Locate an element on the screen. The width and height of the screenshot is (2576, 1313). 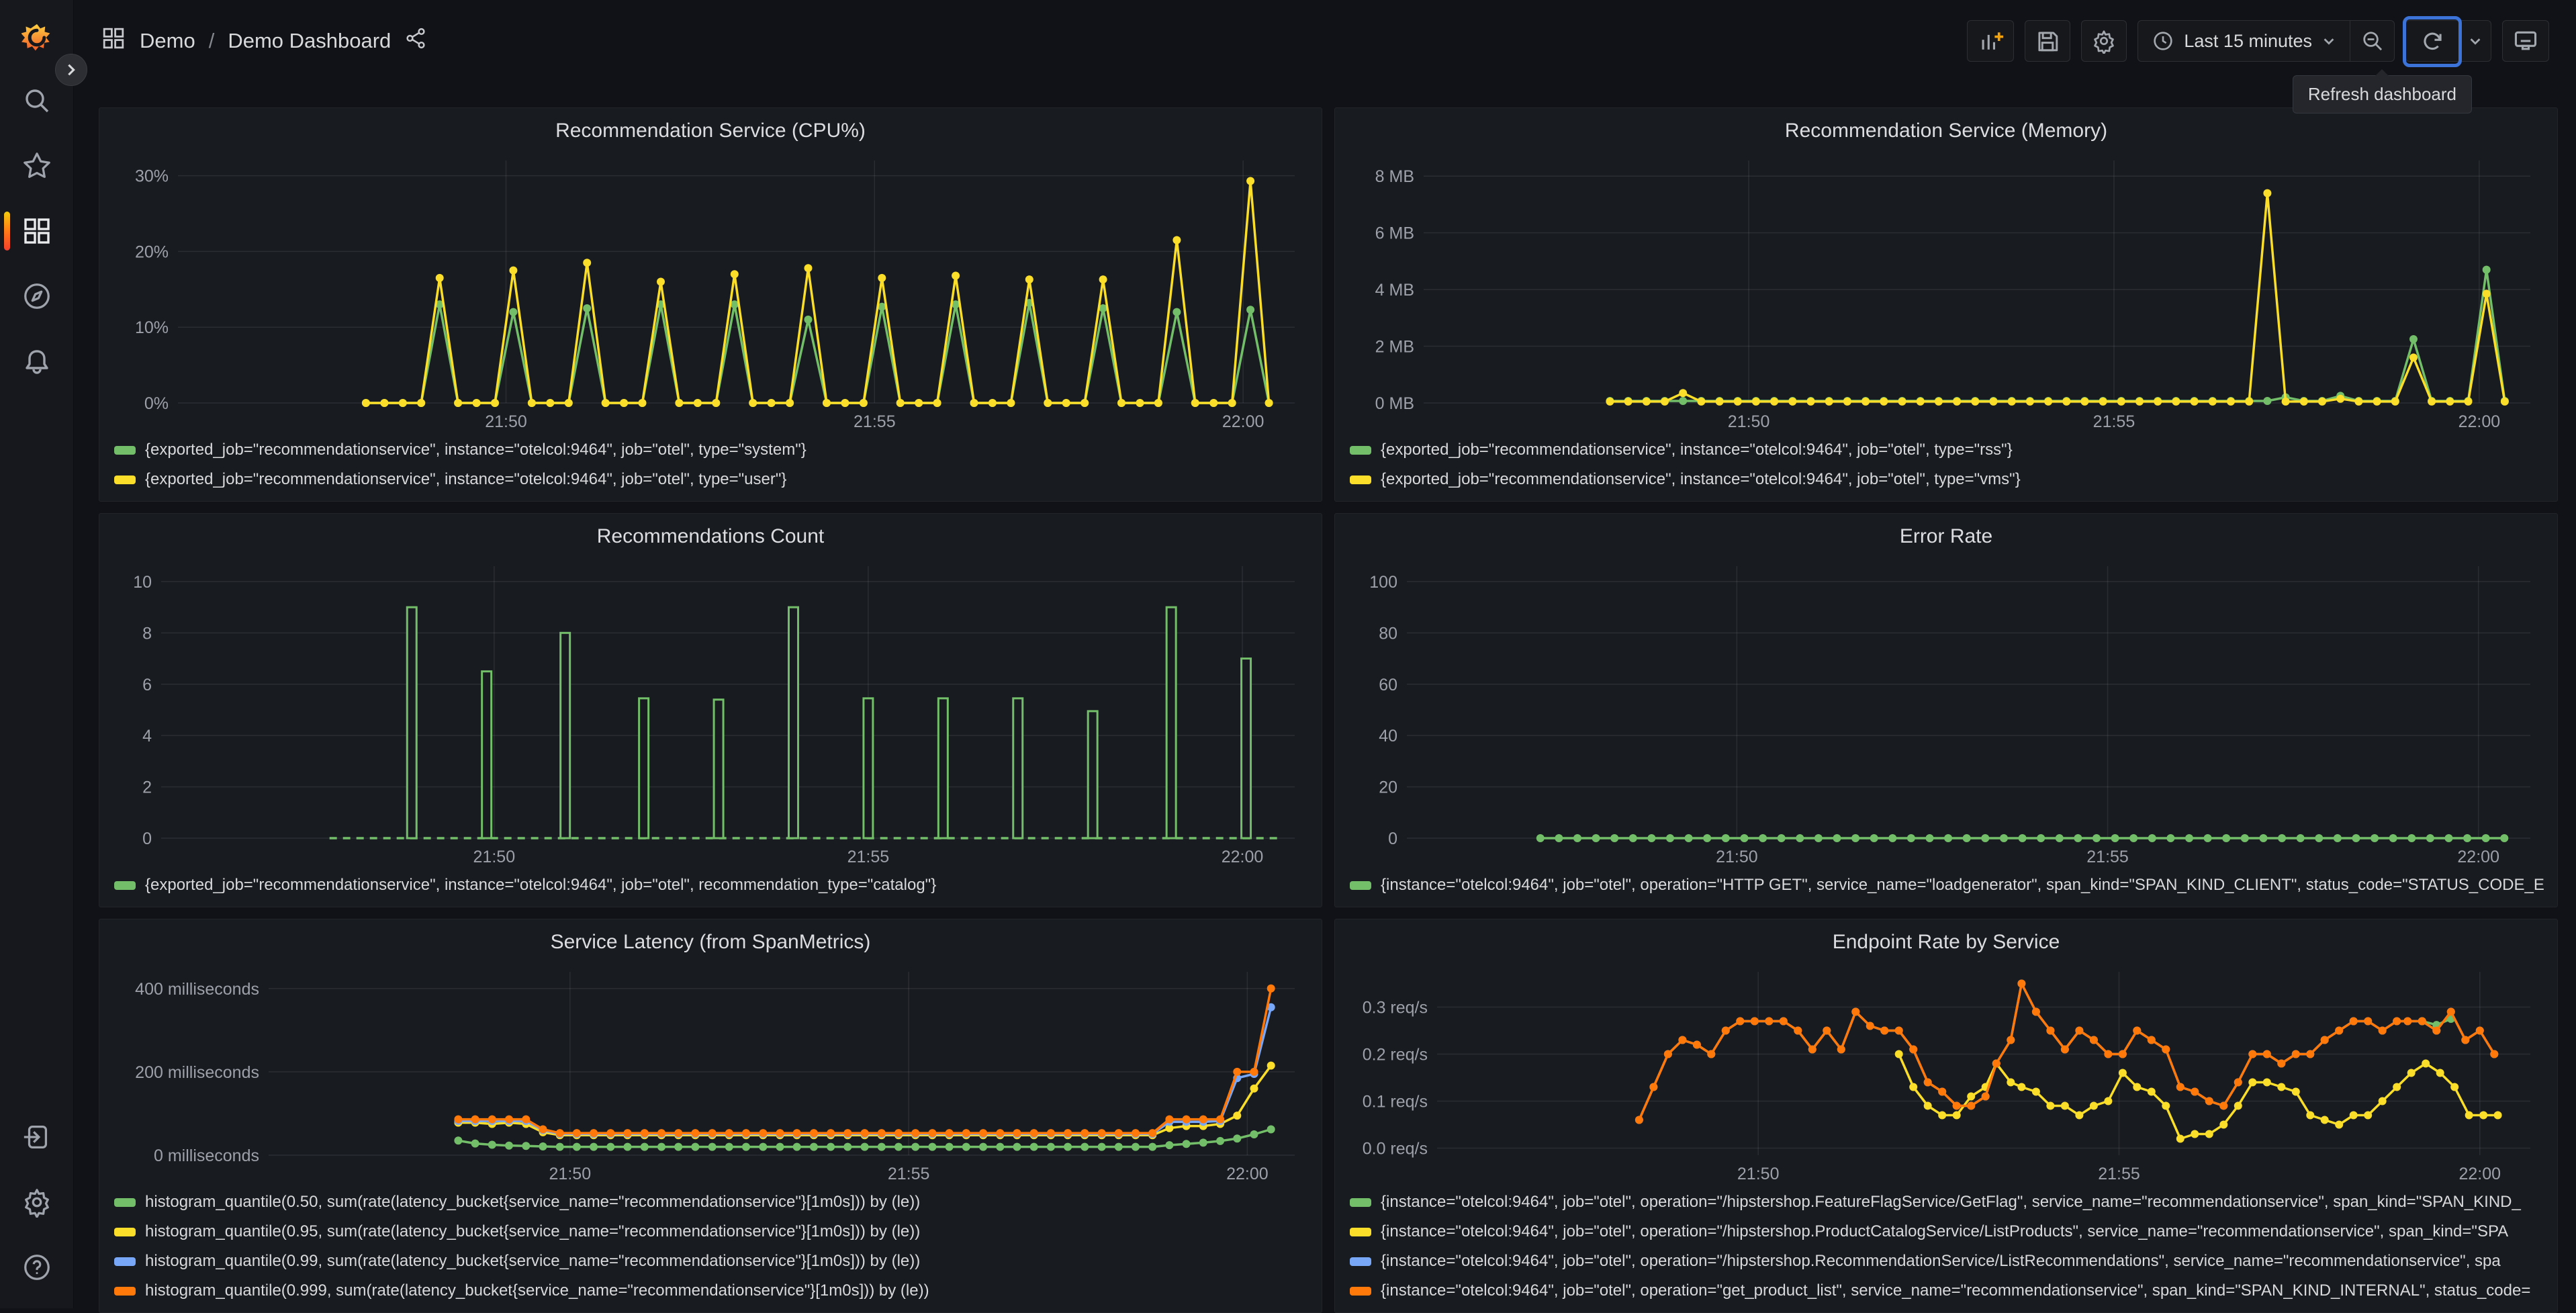
svg-text: 10% is located at coordinates (152, 327).